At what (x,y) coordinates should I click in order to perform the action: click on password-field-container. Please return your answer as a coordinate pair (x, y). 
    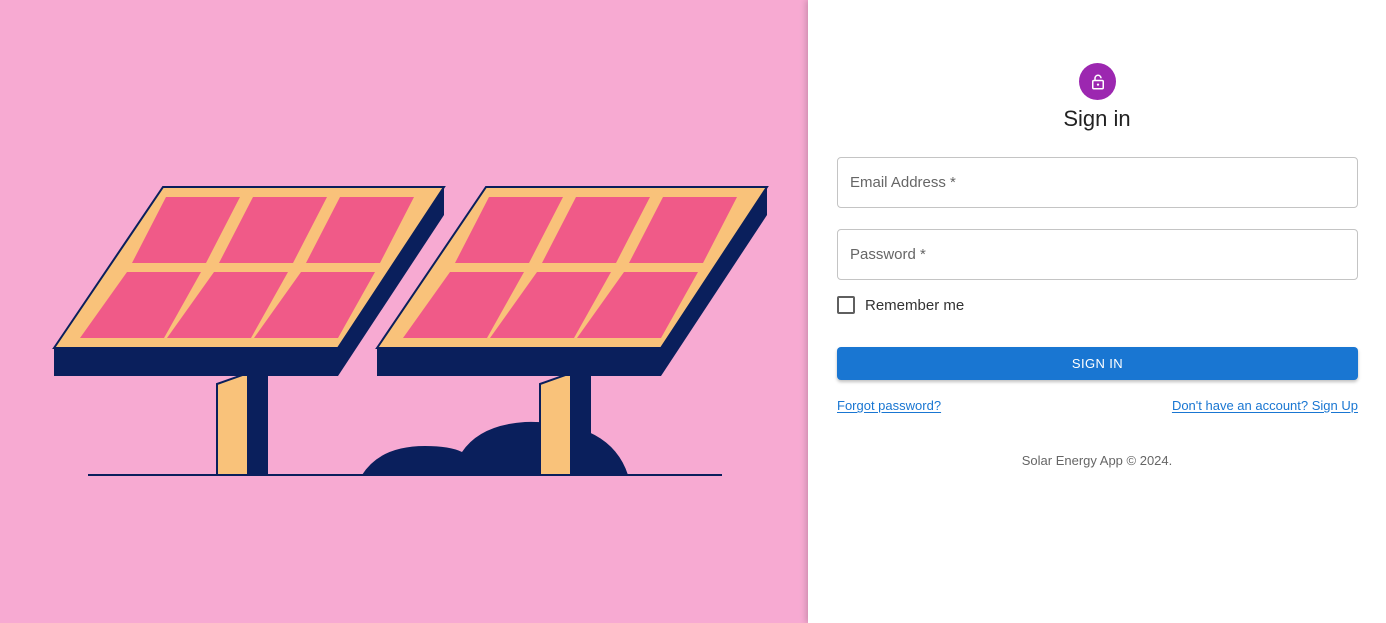
    Looking at the image, I should click on (1097, 254).